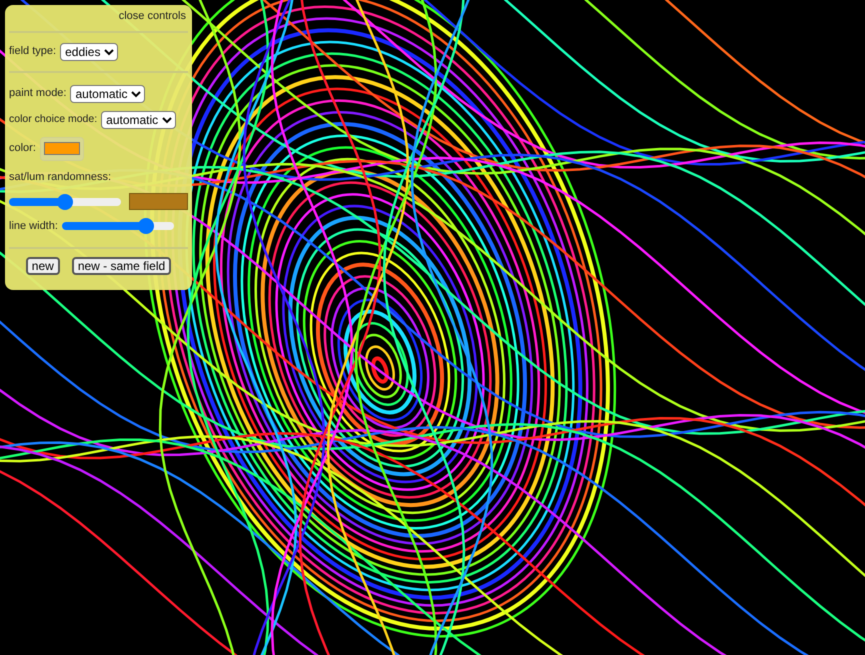  What do you see at coordinates (32, 52) in the screenshot?
I see `field-label: field type:` at bounding box center [32, 52].